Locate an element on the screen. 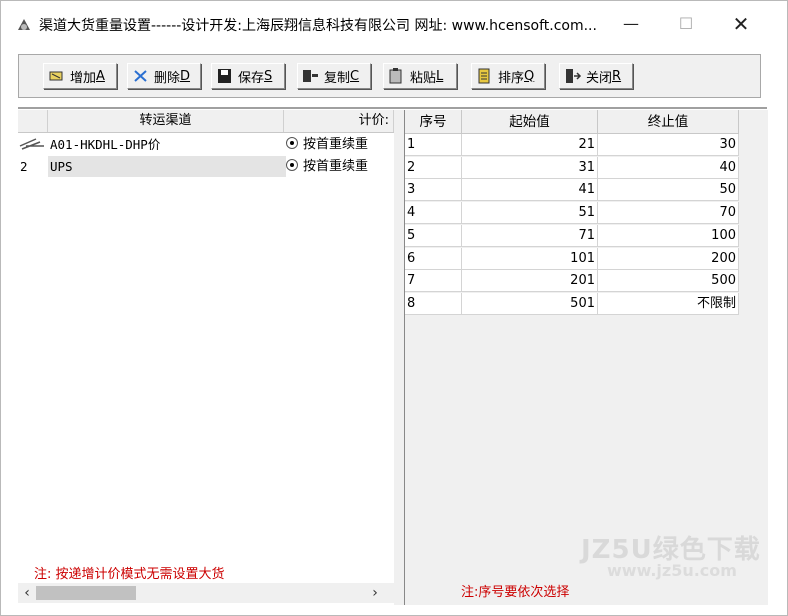 This screenshot has width=788, height=616. horizontal-scrollbar: ‹ › is located at coordinates (206, 593).